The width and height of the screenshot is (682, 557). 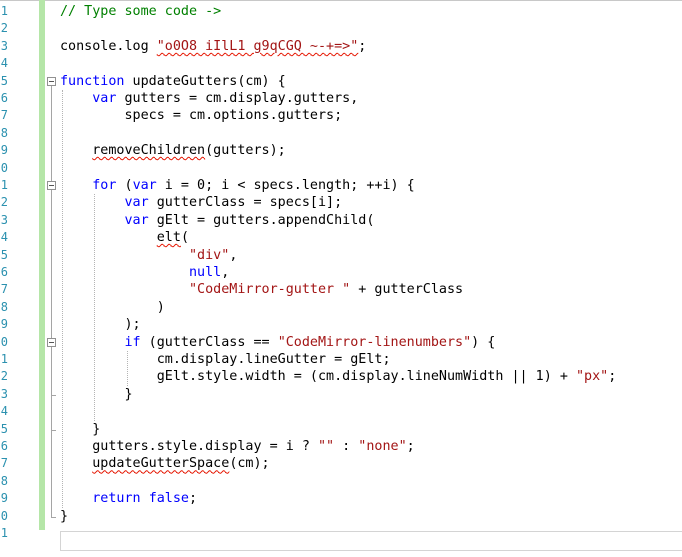 I want to click on code-token: "CodeMirror-gutter ", so click(x=270, y=290).